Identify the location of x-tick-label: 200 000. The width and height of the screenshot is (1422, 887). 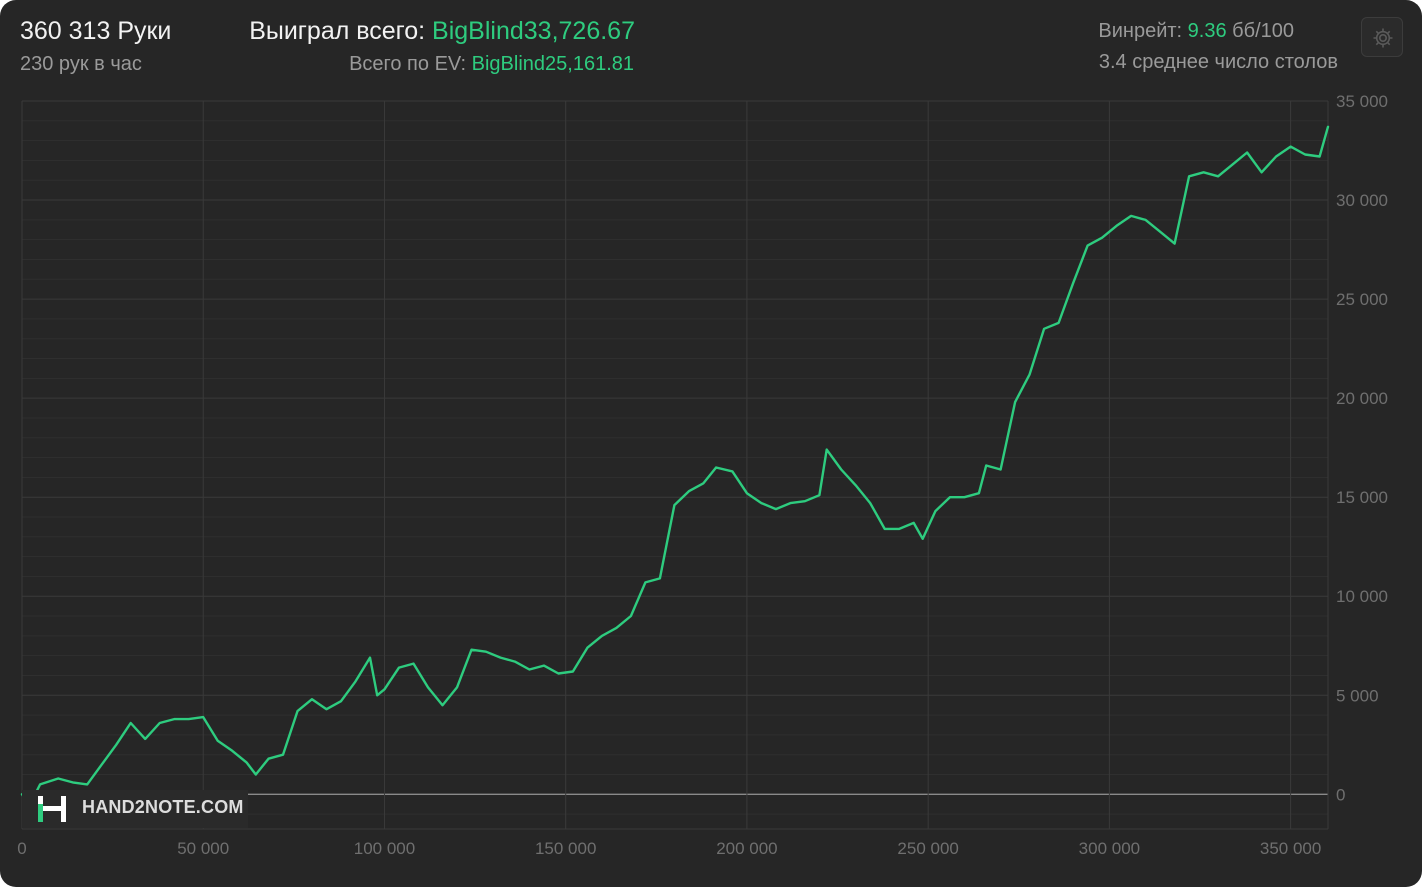
(746, 848).